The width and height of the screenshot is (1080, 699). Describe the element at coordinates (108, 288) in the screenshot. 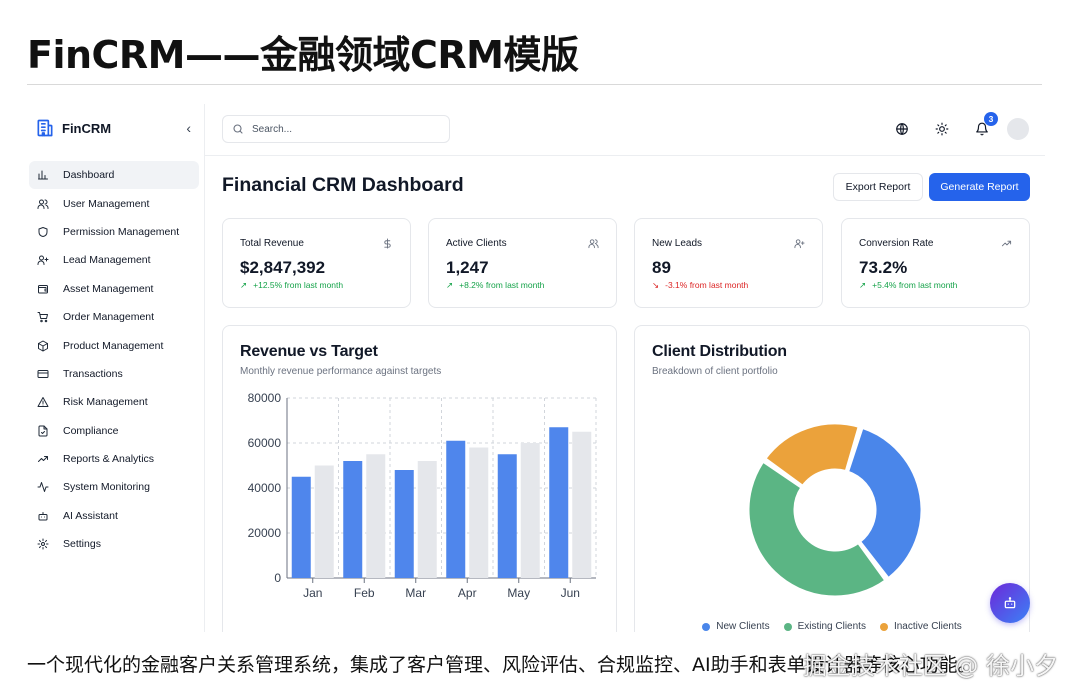

I see `sidebar-item-label: Asset Management` at that location.